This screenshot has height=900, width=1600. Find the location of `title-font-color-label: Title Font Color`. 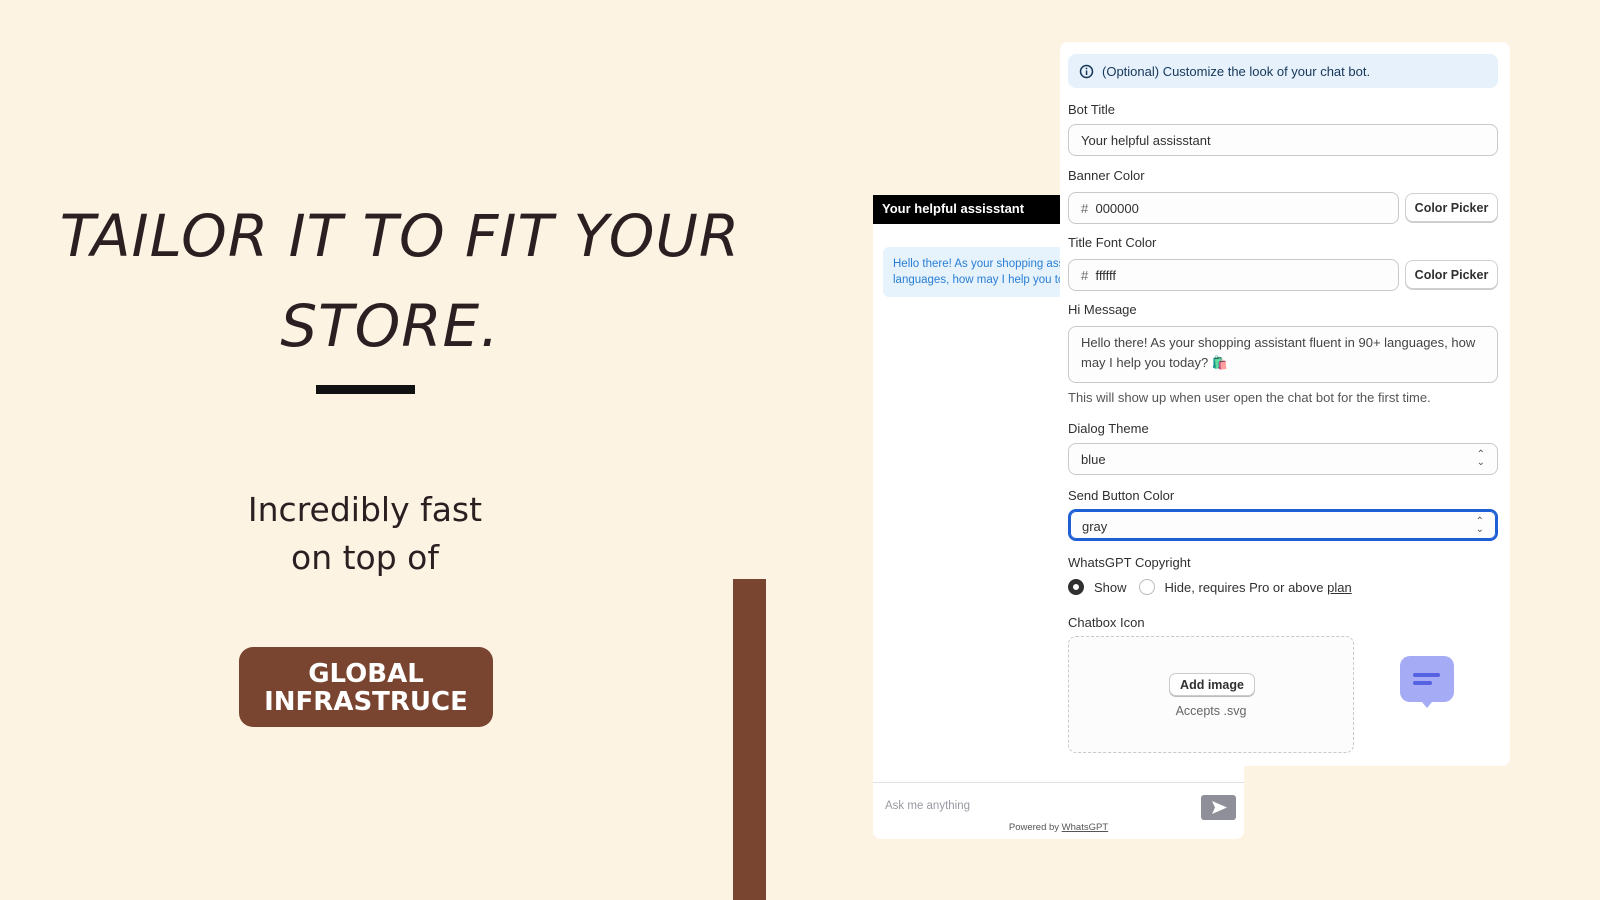

title-font-color-label: Title Font Color is located at coordinates (1112, 242).